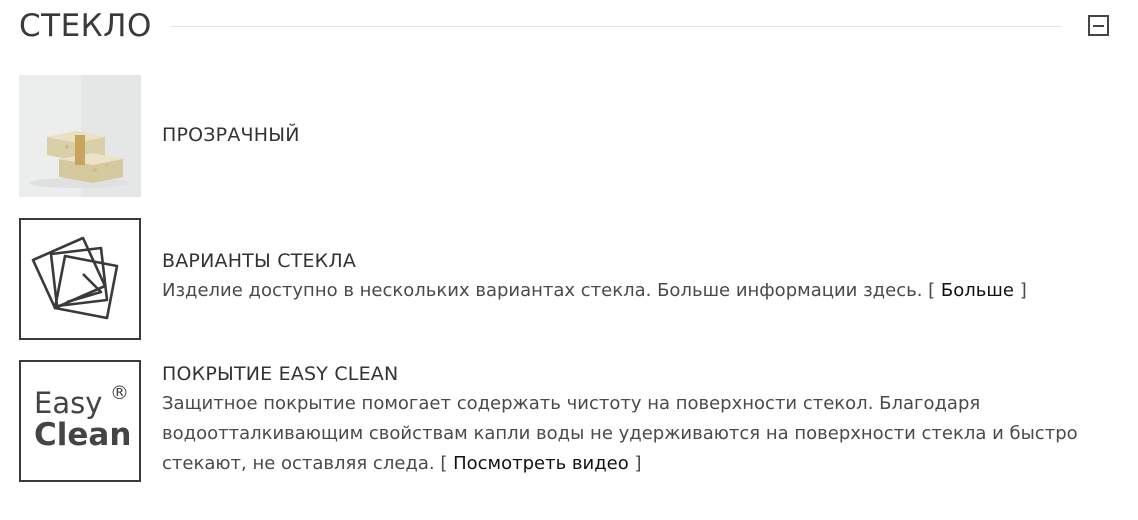 The image size is (1138, 520). I want to click on option-title: ПОКРЫТИЕ EASY CLEAN, so click(280, 374).